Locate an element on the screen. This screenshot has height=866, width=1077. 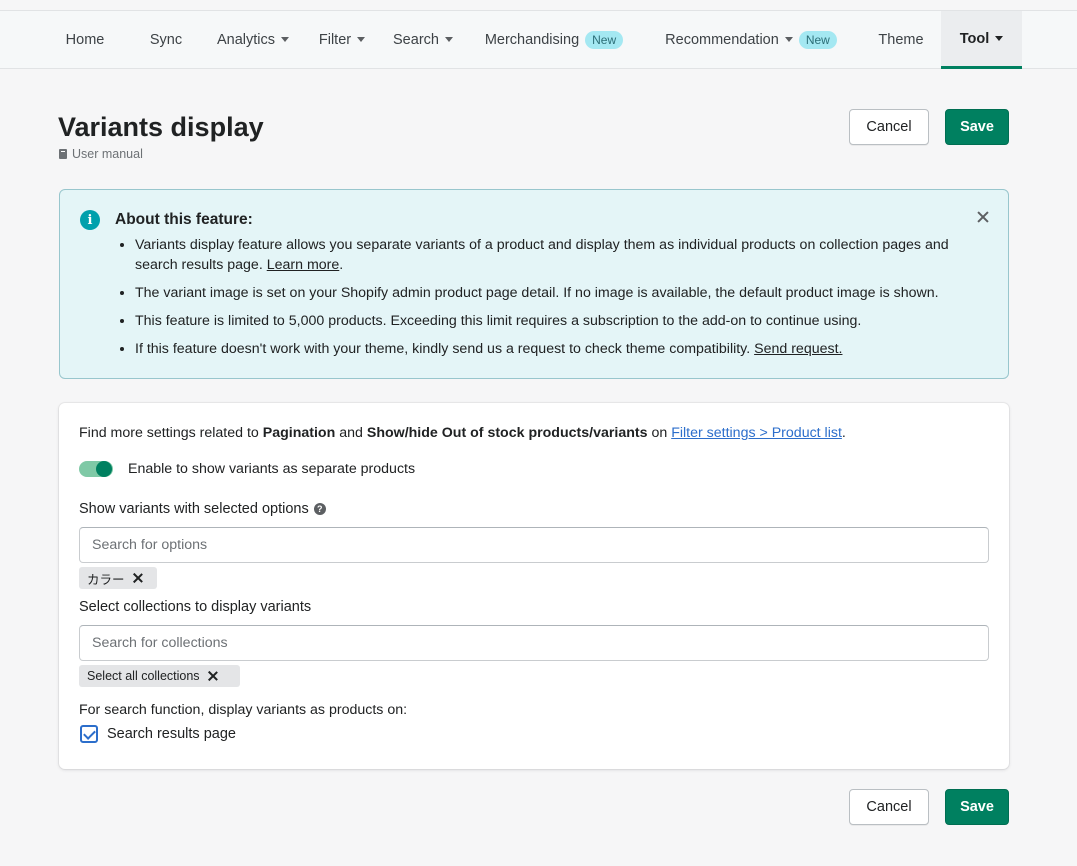
collections-tag: Select all collections is located at coordinates (159, 676).